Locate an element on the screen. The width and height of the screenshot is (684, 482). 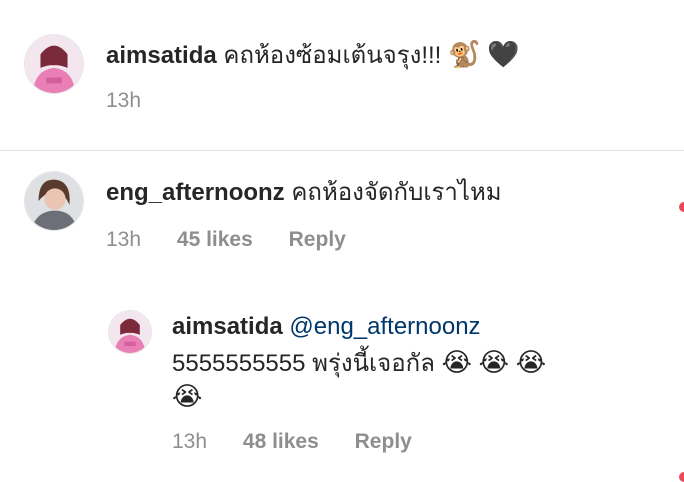
comment-text: คถห้องซ้อมเต้นจรุง!!! is located at coordinates (332, 55).